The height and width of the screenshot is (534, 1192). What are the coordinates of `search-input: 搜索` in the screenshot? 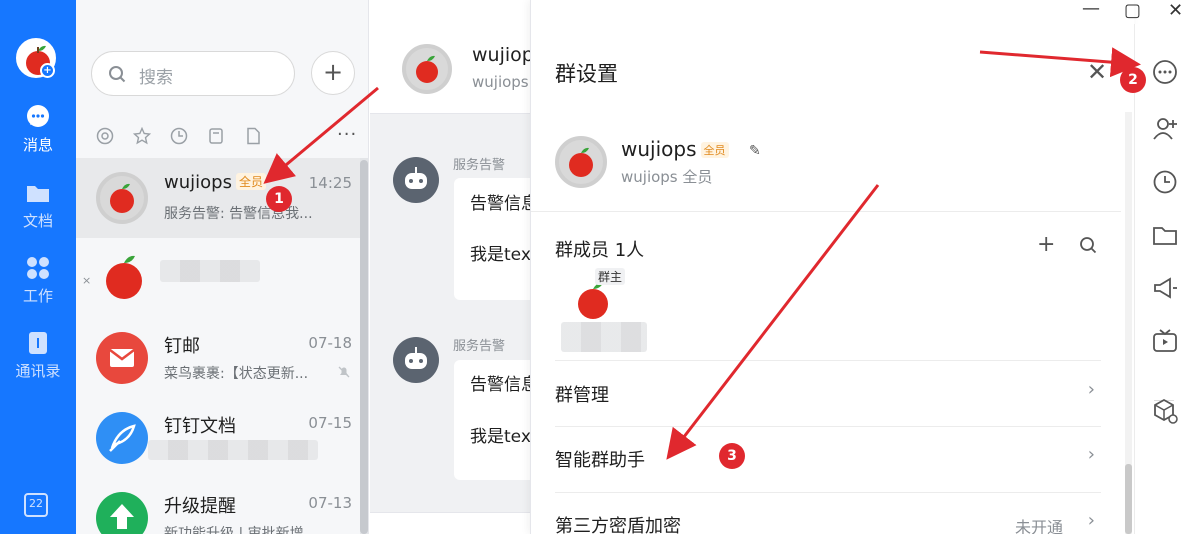 It's located at (193, 73).